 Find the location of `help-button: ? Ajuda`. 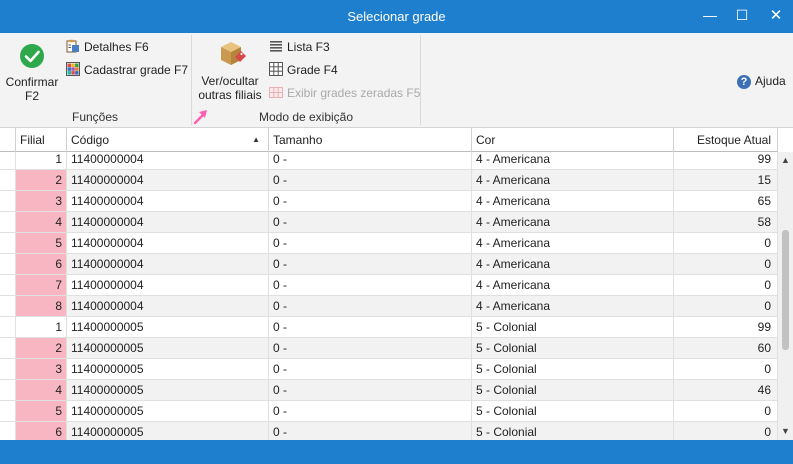

help-button: ? Ajuda is located at coordinates (761, 81).